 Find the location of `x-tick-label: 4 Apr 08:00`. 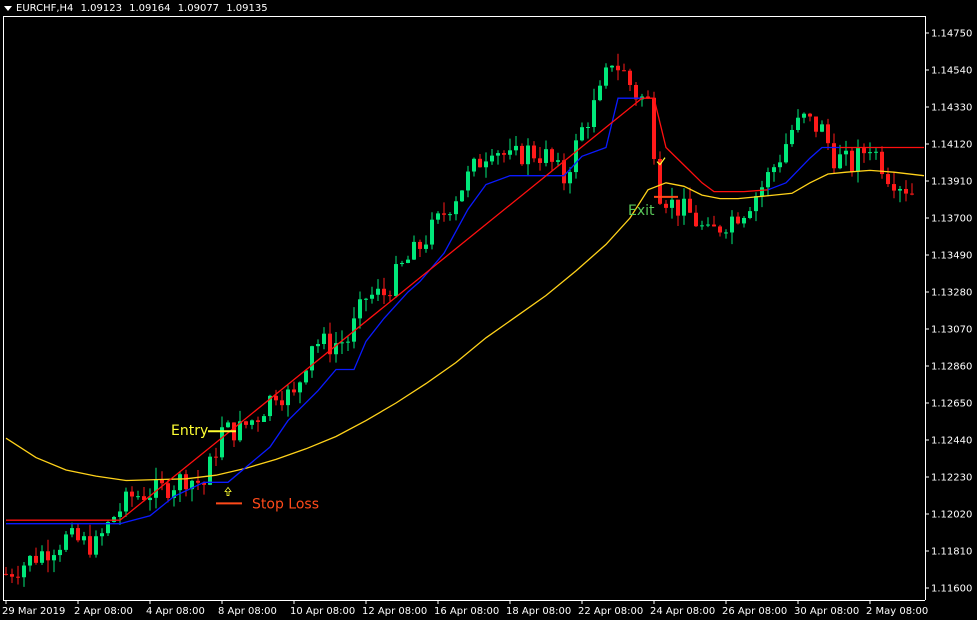

x-tick-label: 4 Apr 08:00 is located at coordinates (175, 611).